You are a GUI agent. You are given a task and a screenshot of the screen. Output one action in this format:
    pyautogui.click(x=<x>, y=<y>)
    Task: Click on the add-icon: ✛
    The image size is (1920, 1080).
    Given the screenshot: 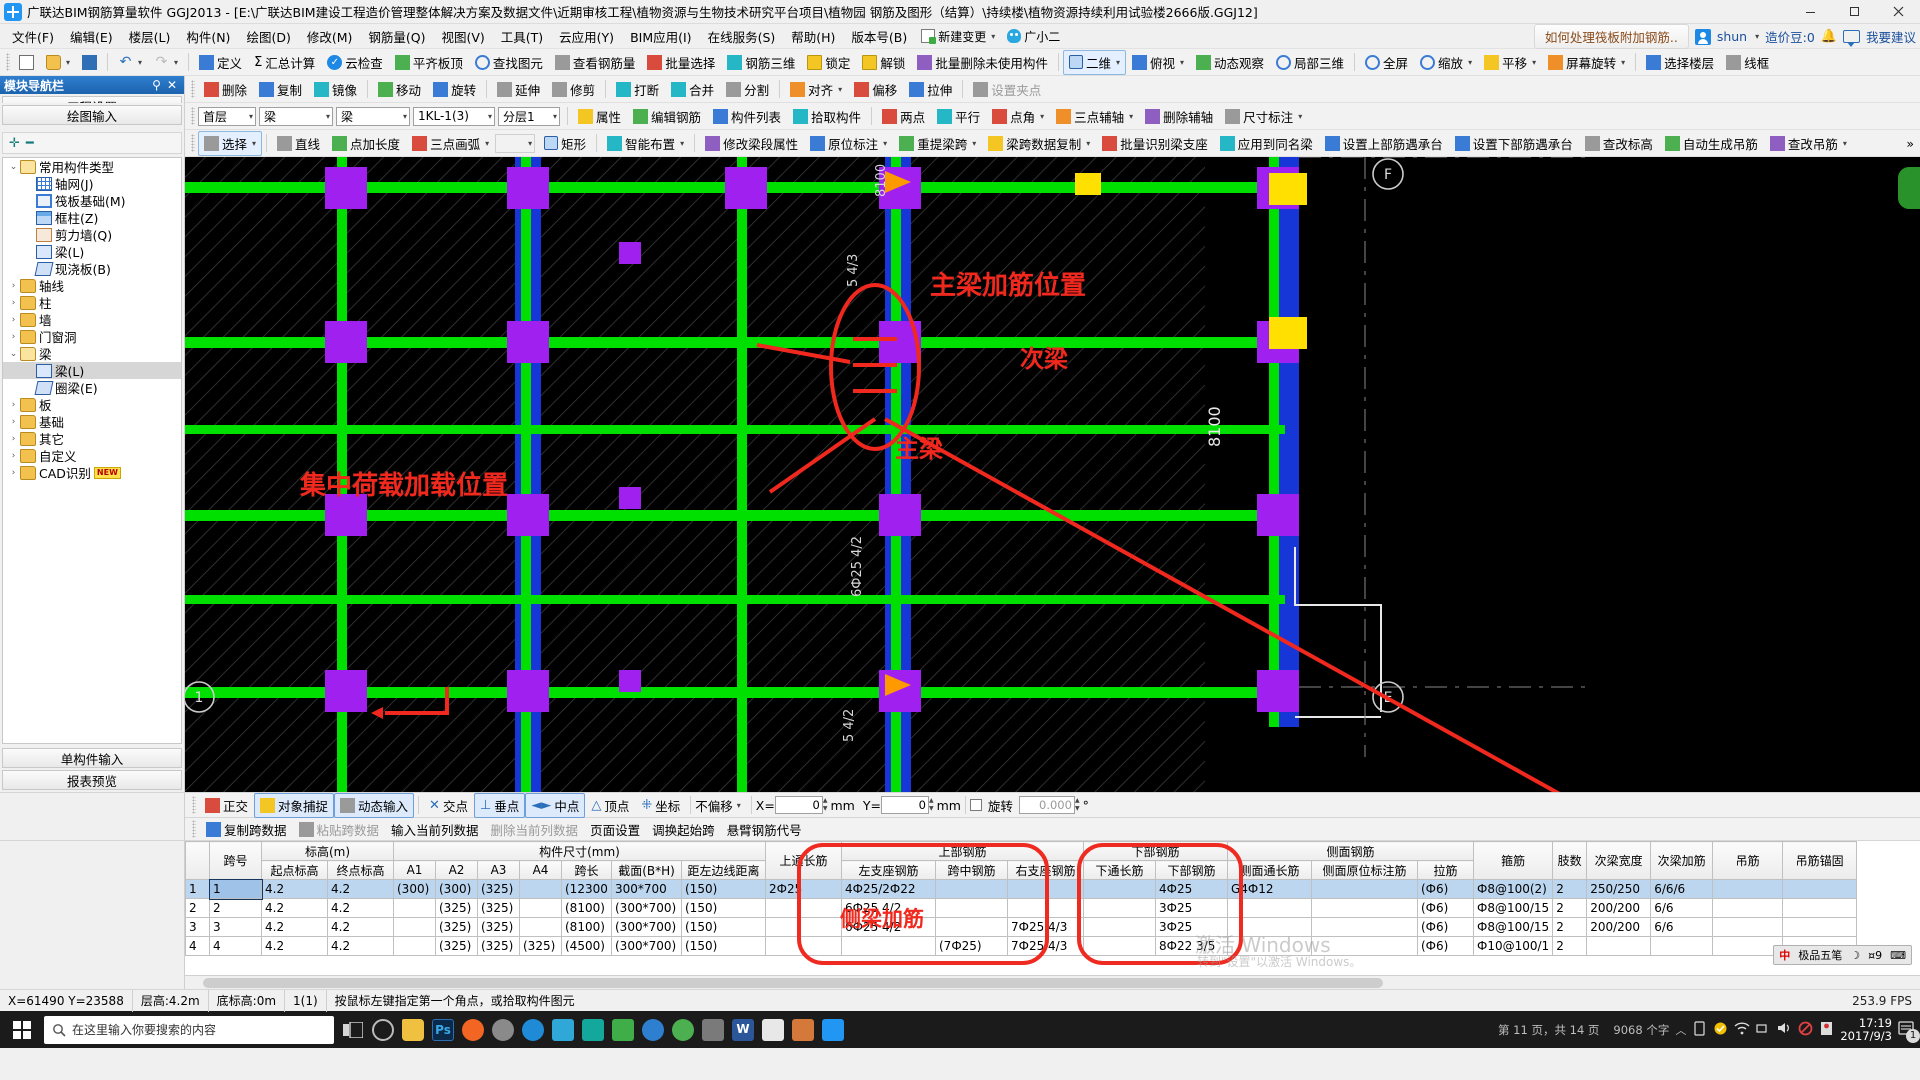 What is the action you would take?
    pyautogui.click(x=14, y=143)
    